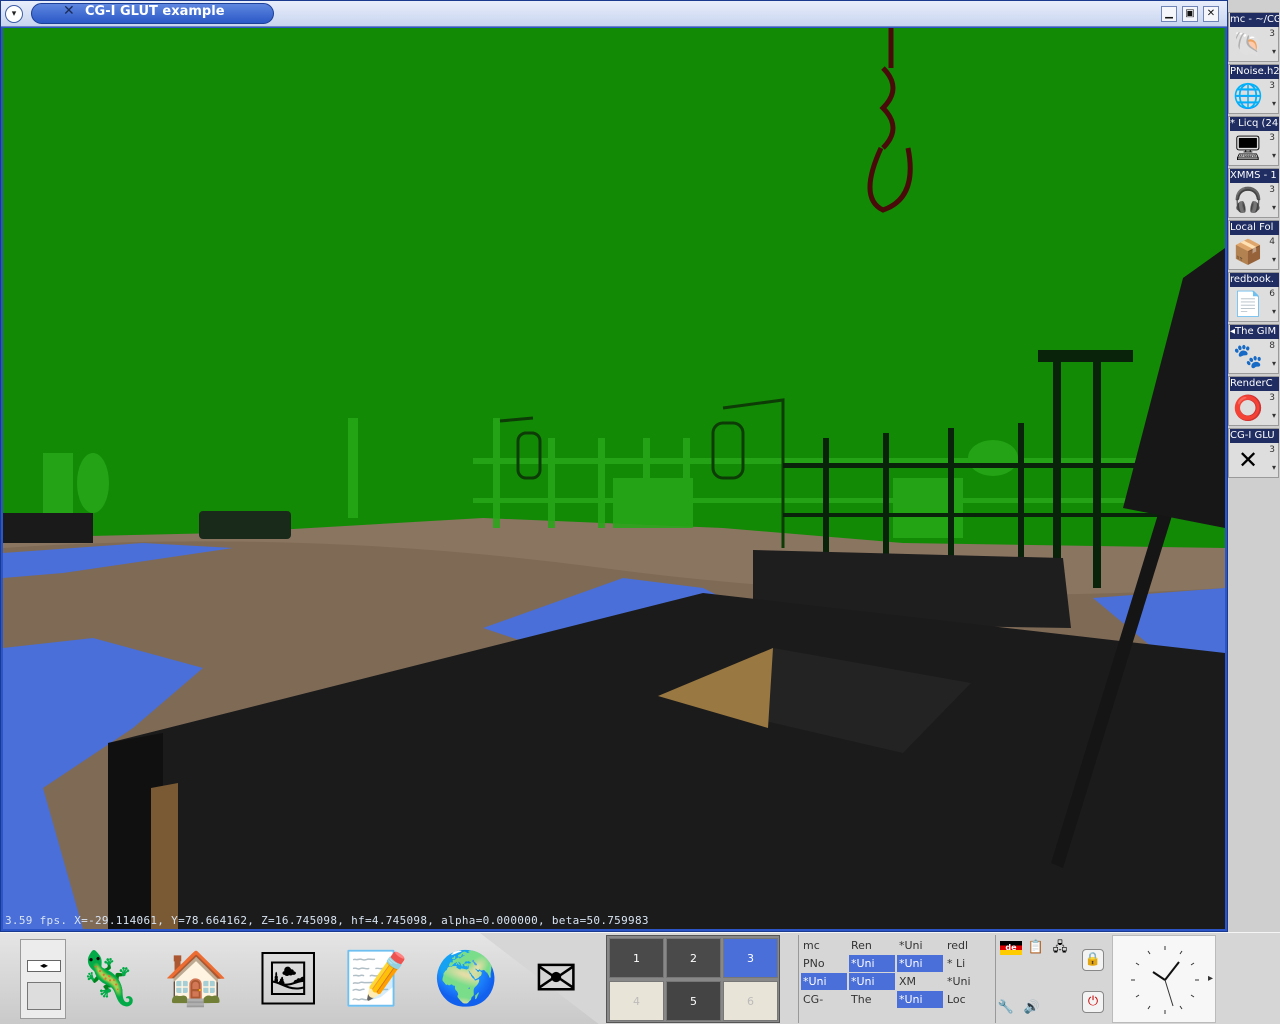 This screenshot has height=1024, width=1280. Describe the element at coordinates (636, 958) in the screenshot. I see `pager-desktop: 1` at that location.